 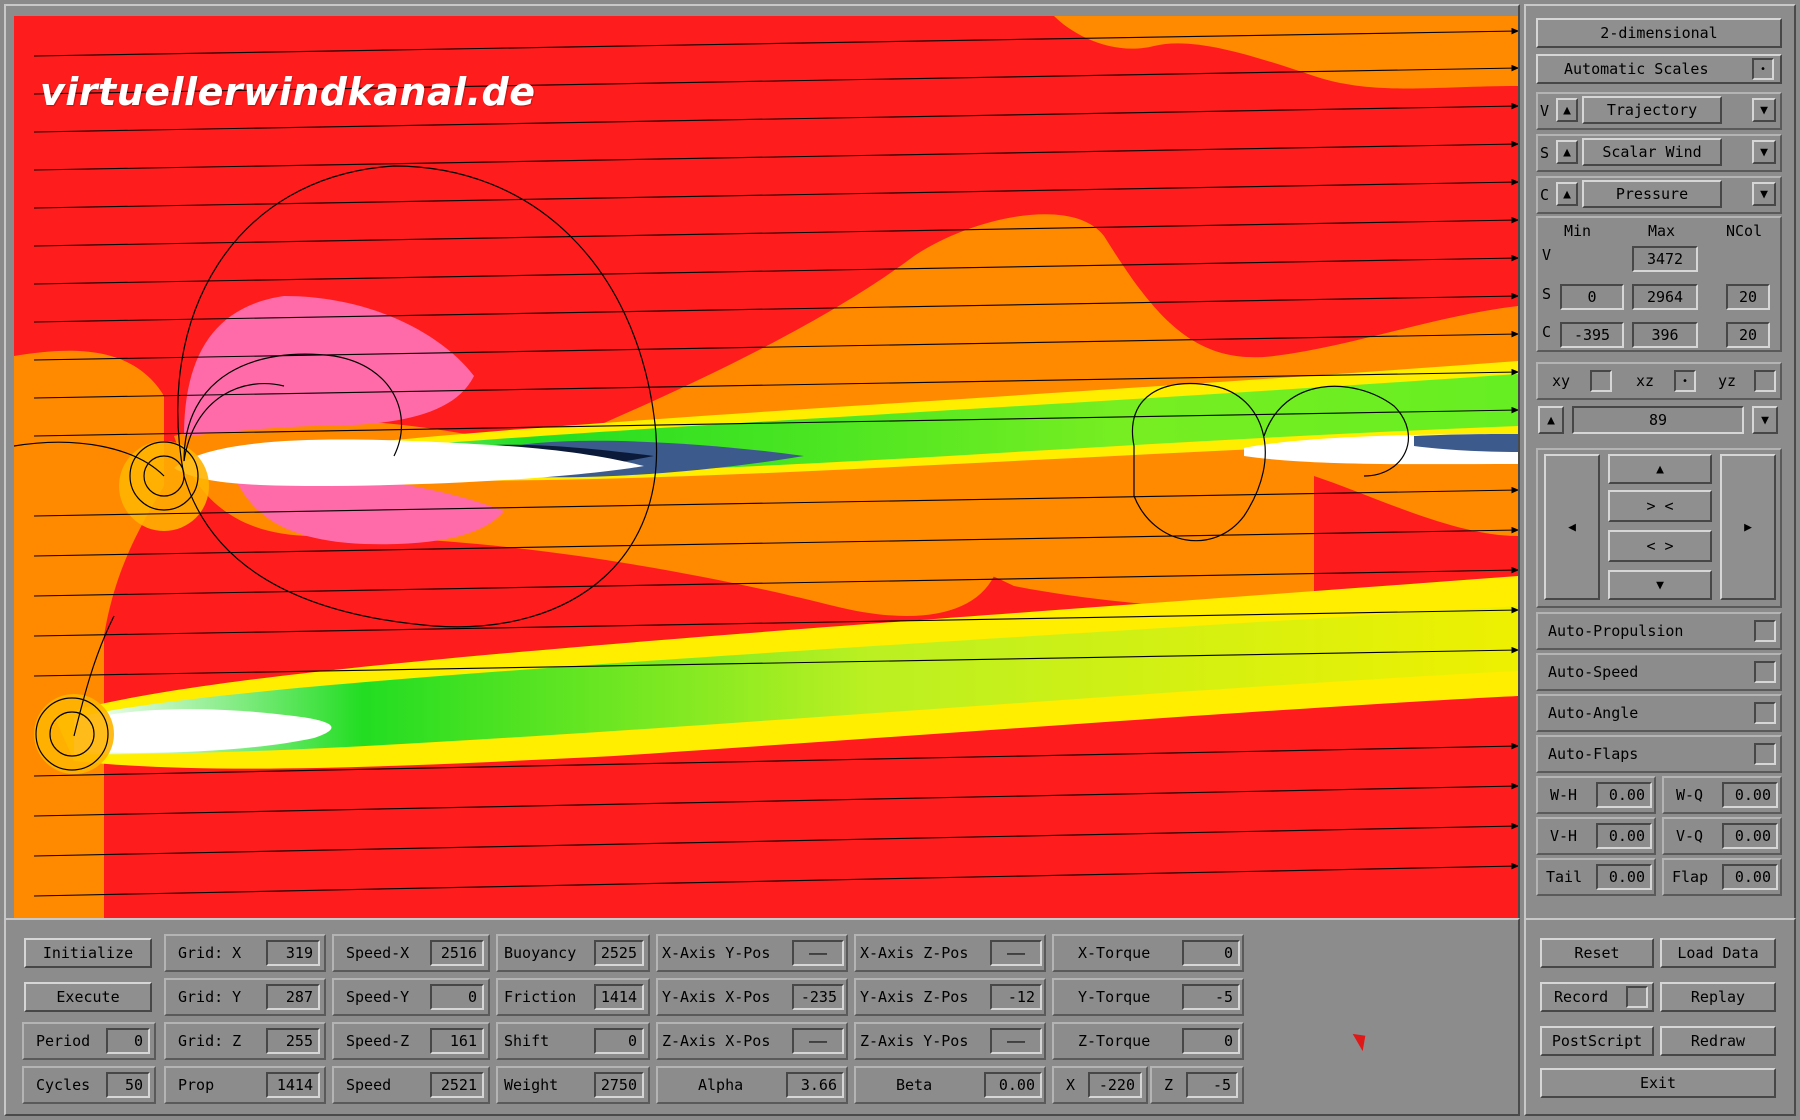 What do you see at coordinates (293, 1085) in the screenshot?
I see `prop-field: 1414` at bounding box center [293, 1085].